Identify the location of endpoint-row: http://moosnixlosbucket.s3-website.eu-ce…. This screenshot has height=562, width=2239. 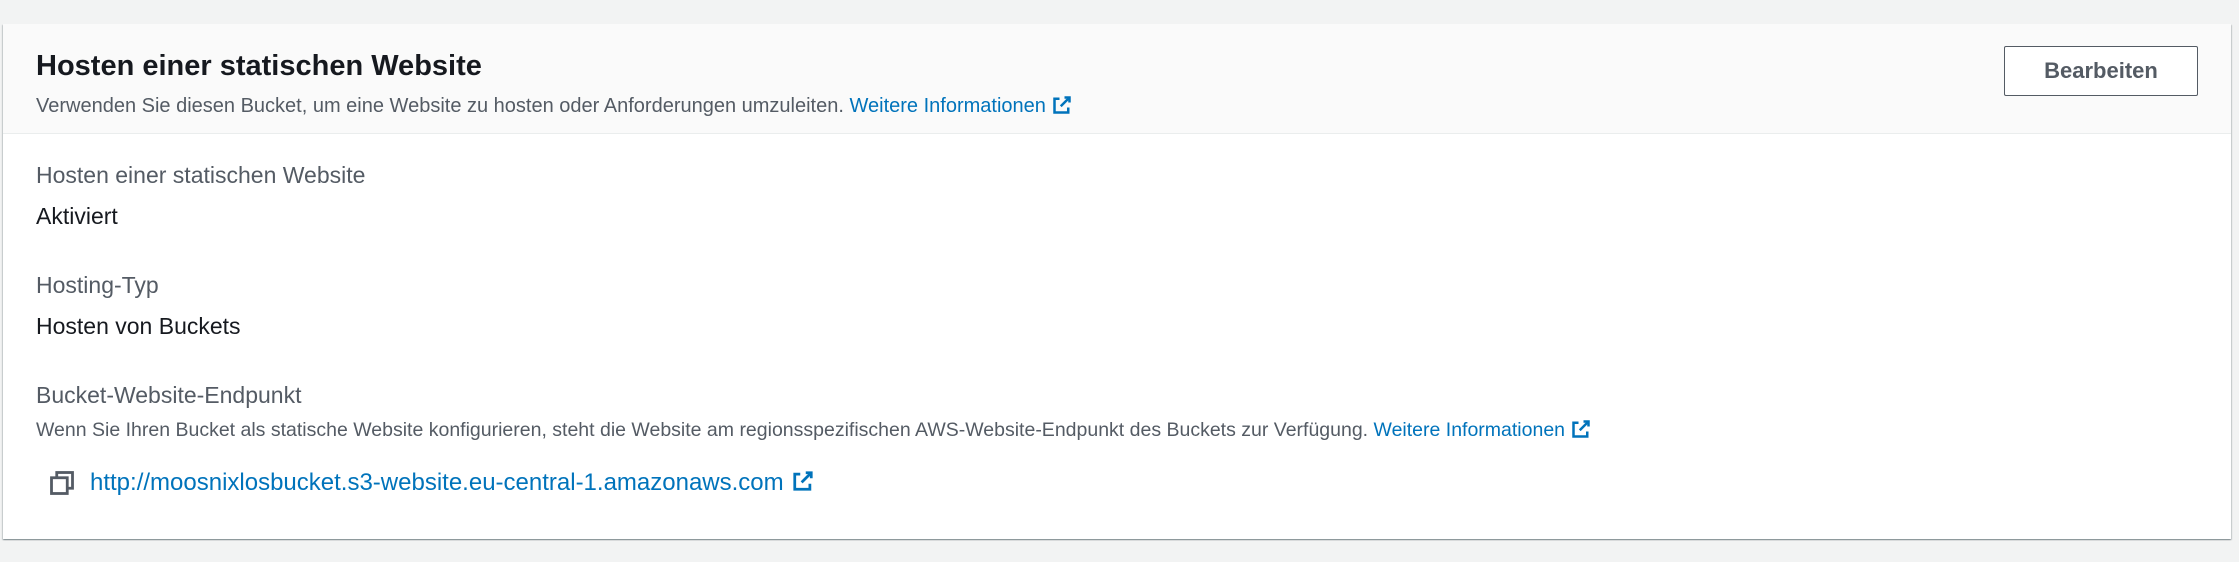
(431, 483).